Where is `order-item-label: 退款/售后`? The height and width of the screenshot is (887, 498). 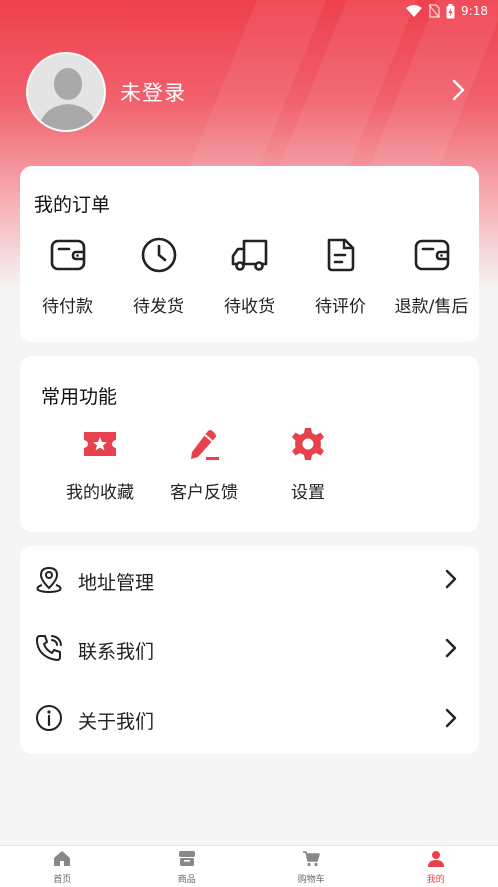
order-item-label: 退款/售后 is located at coordinates (431, 307).